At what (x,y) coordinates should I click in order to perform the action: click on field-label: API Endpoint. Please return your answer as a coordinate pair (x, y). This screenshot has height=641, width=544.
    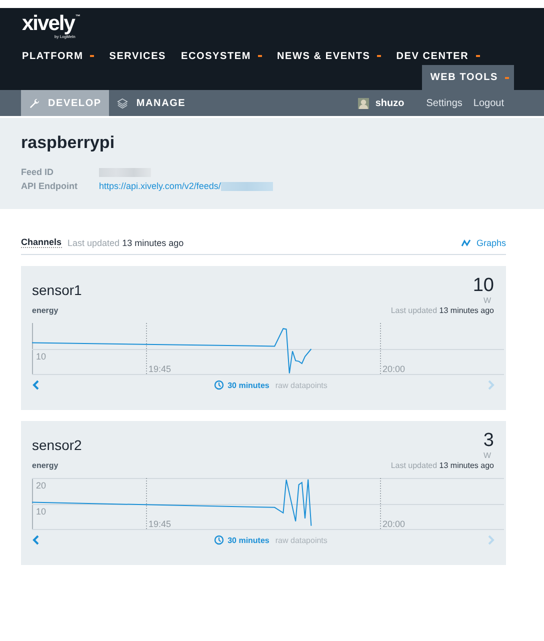
    Looking at the image, I should click on (49, 186).